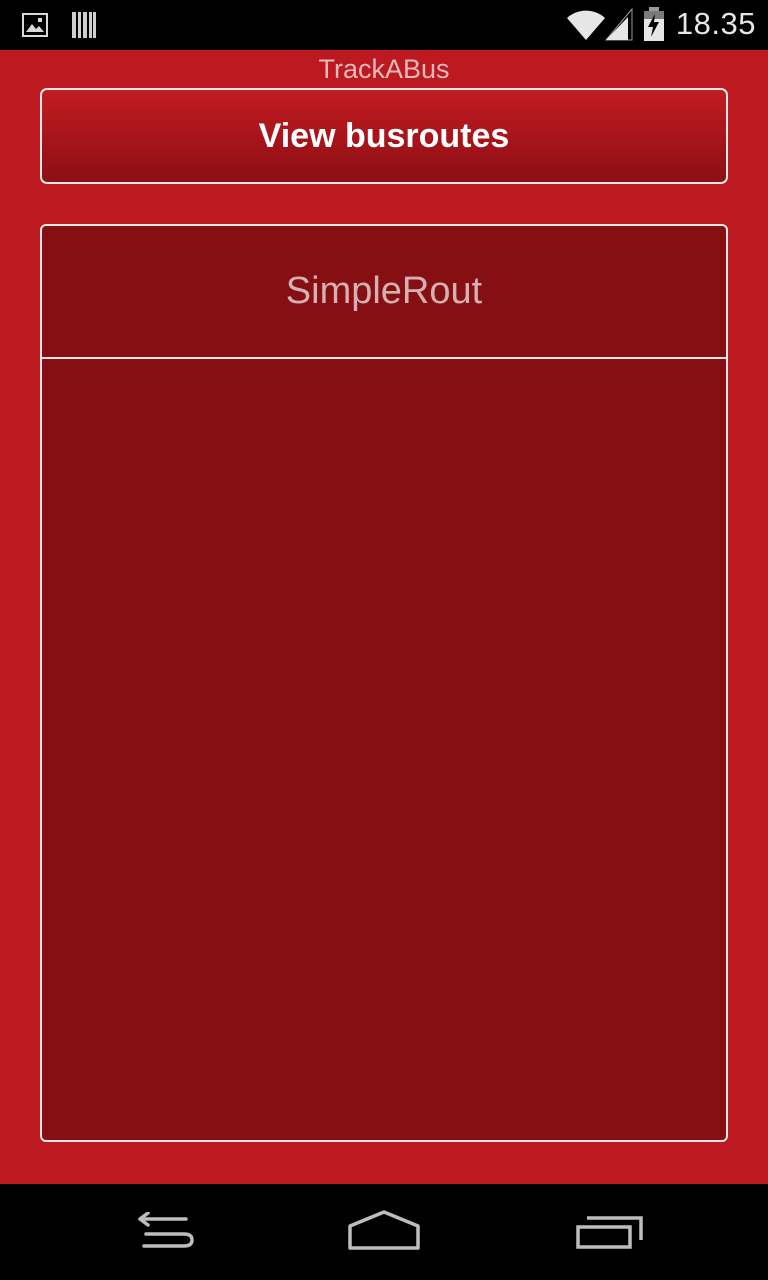 The width and height of the screenshot is (768, 1280). I want to click on battery-charging-icon, so click(654, 26).